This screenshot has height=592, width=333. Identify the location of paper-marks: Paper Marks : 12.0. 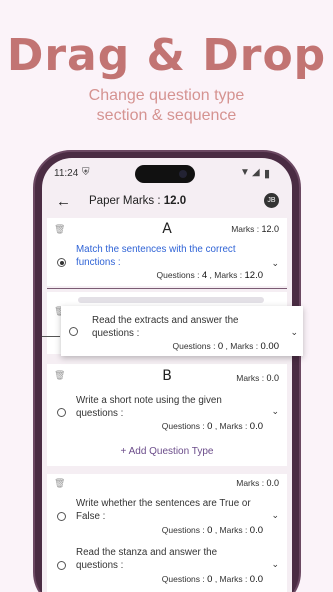
(138, 201).